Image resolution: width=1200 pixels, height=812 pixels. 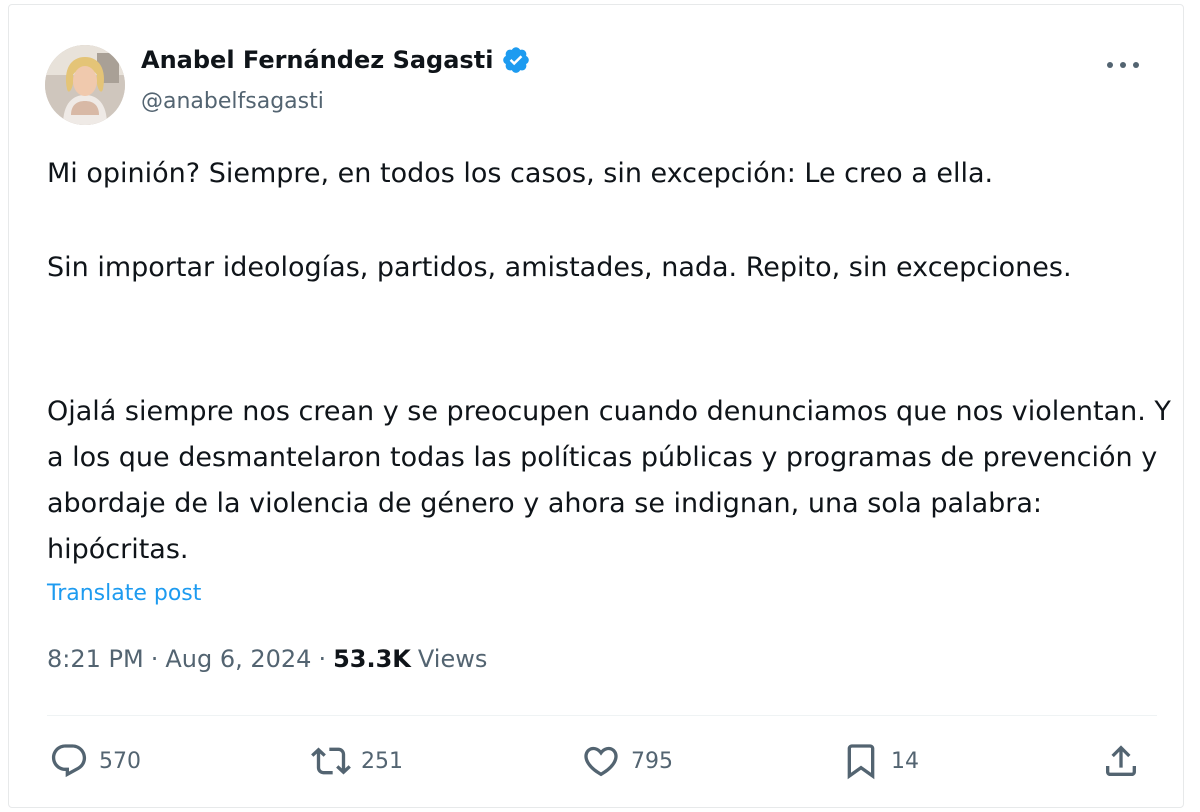 I want to click on repost-count: 251, so click(x=382, y=761).